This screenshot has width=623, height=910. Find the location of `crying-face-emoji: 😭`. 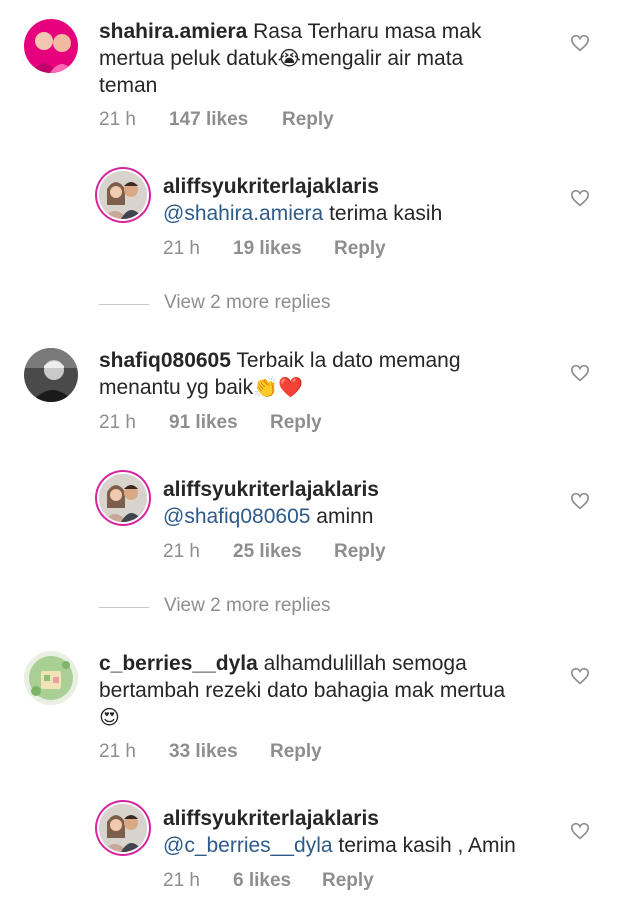

crying-face-emoji: 😭 is located at coordinates (289, 58).